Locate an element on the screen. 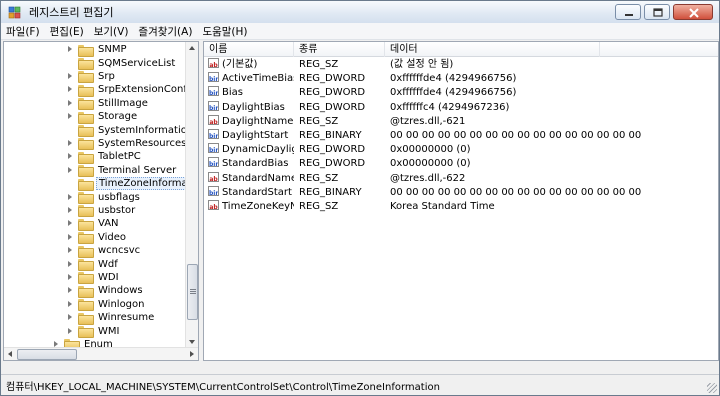 The image size is (720, 396). tree-item: TabletPC is located at coordinates (104, 157).